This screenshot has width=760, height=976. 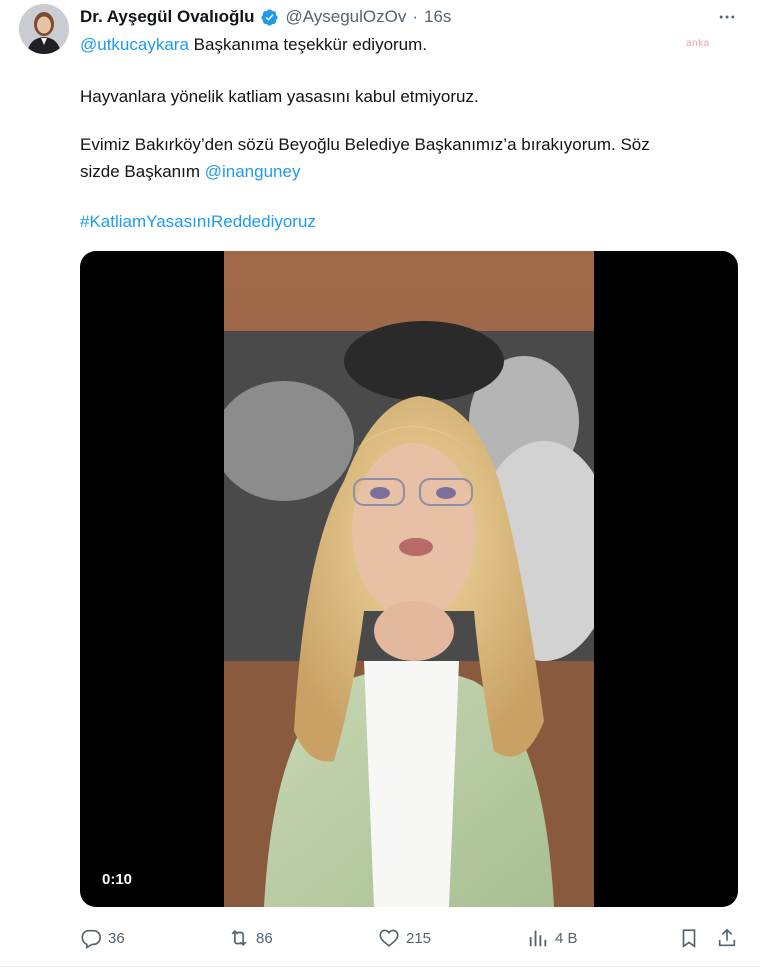 What do you see at coordinates (102, 938) in the screenshot?
I see `reply-button: 36` at bounding box center [102, 938].